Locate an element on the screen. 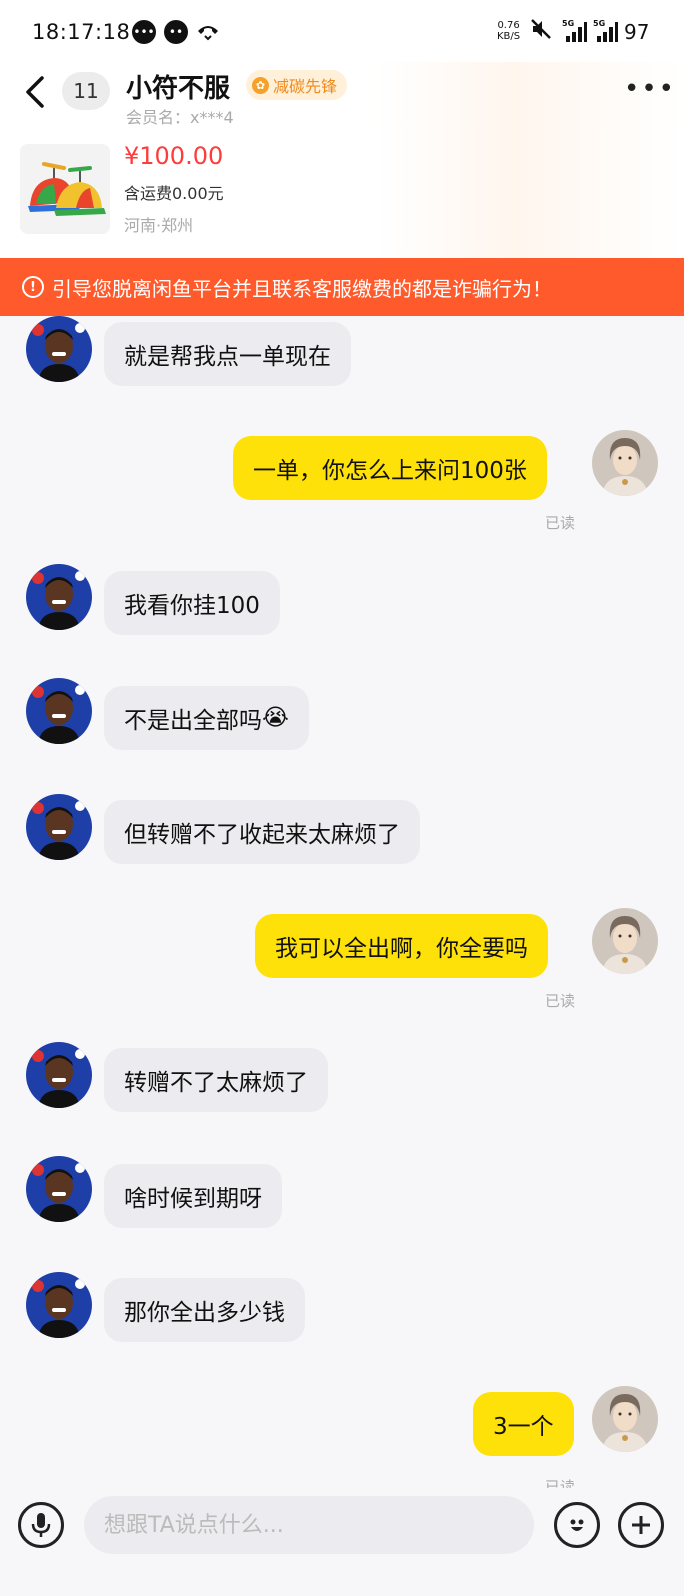 Image resolution: width=684 pixels, height=1596 pixels. outgoing-message: 我可以全出啊，你全要吗 is located at coordinates (401, 946).